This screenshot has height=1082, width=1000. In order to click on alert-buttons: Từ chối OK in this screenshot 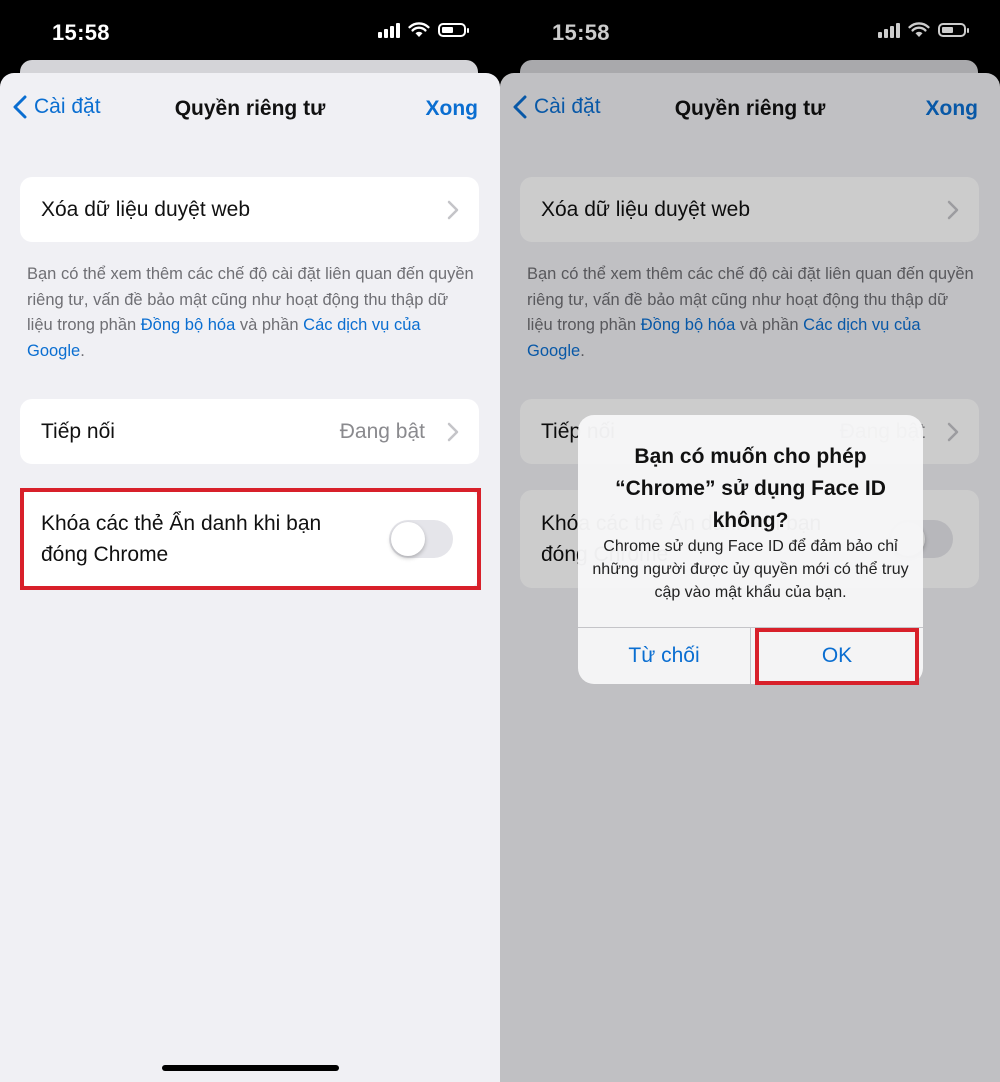, I will do `click(750, 655)`.